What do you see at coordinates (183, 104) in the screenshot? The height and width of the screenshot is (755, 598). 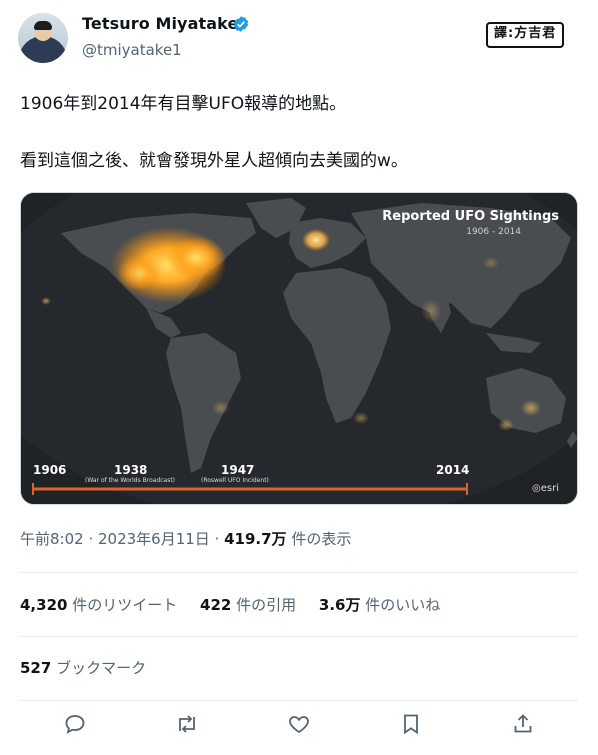 I see `tweet-line-1: 1906年到2014年有目擊UFO報導的地點。` at bounding box center [183, 104].